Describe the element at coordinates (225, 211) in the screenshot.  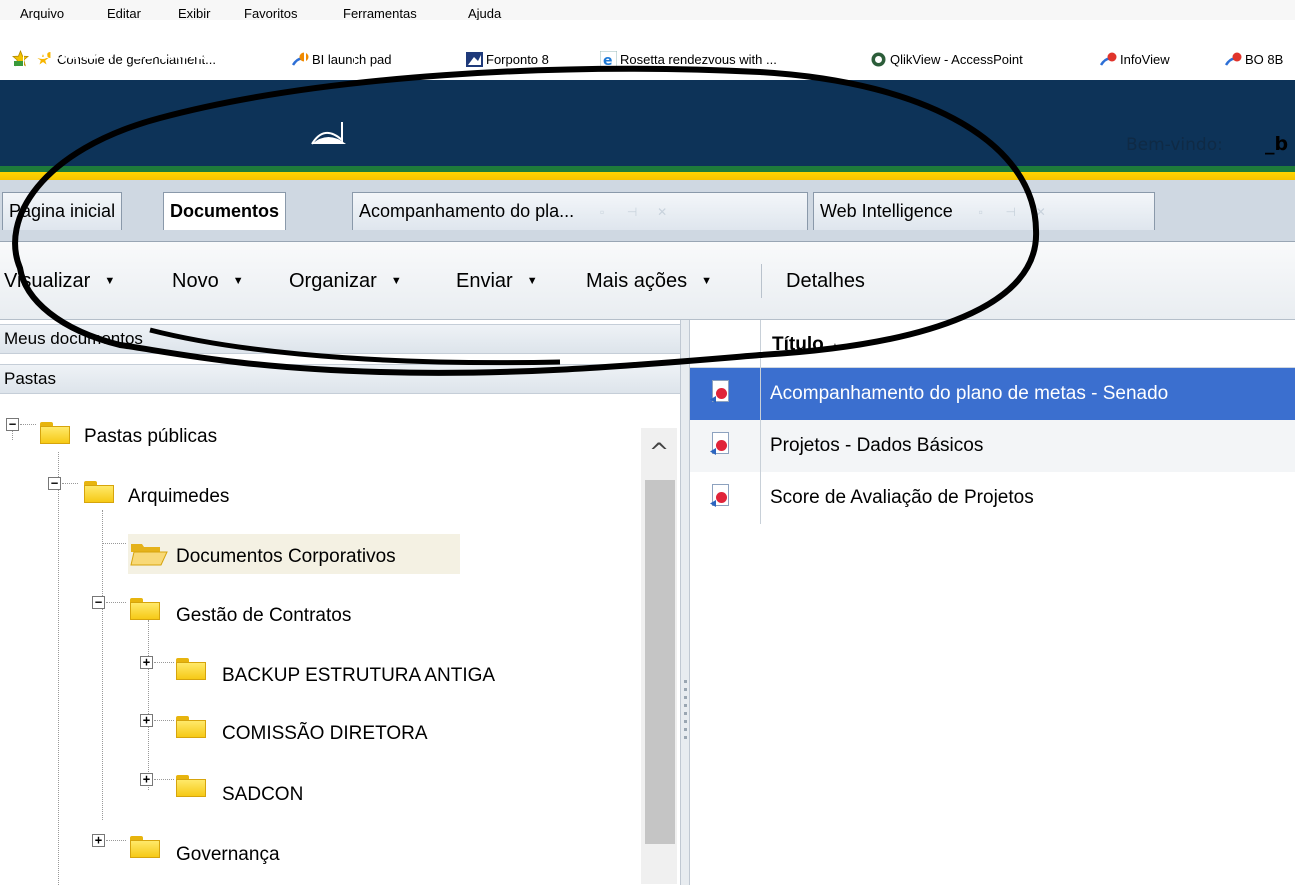
I see `tab-documentos: Documentos` at that location.